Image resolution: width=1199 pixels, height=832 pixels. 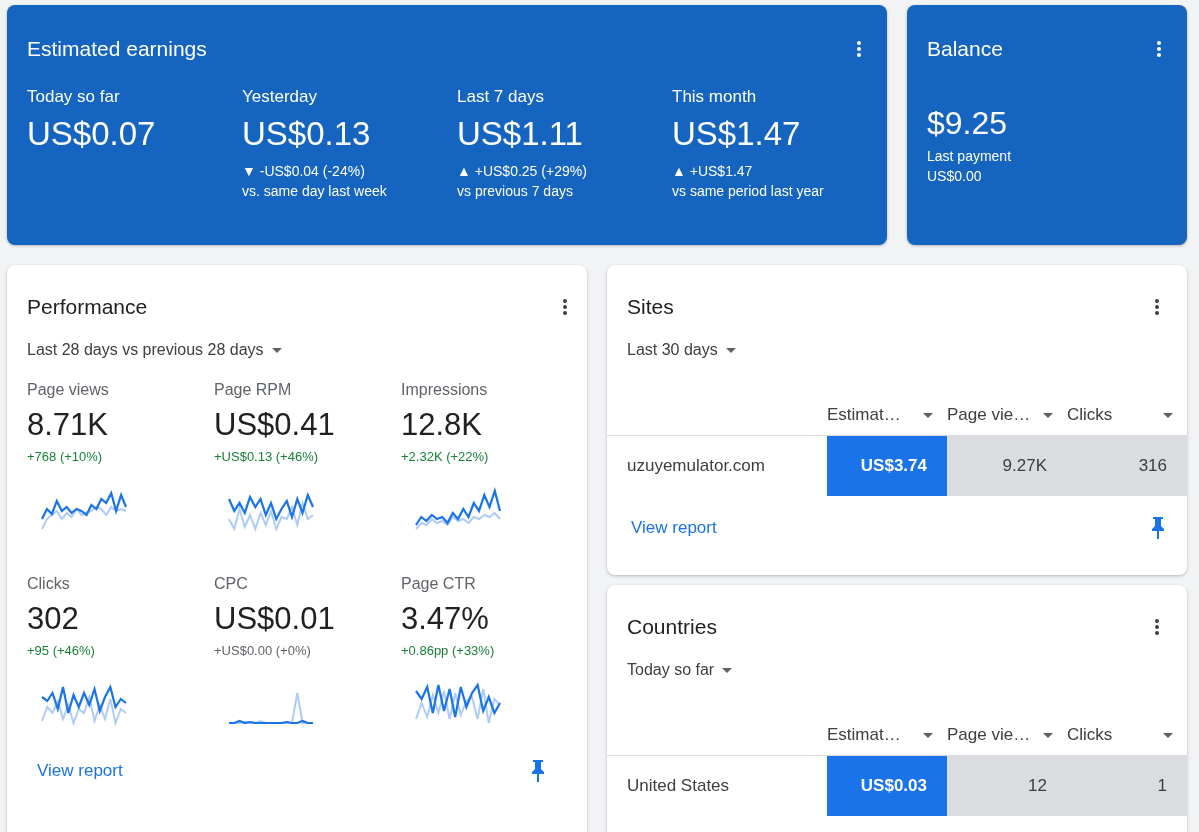 What do you see at coordinates (307, 134) in the screenshot?
I see `metric-value: US$0.13` at bounding box center [307, 134].